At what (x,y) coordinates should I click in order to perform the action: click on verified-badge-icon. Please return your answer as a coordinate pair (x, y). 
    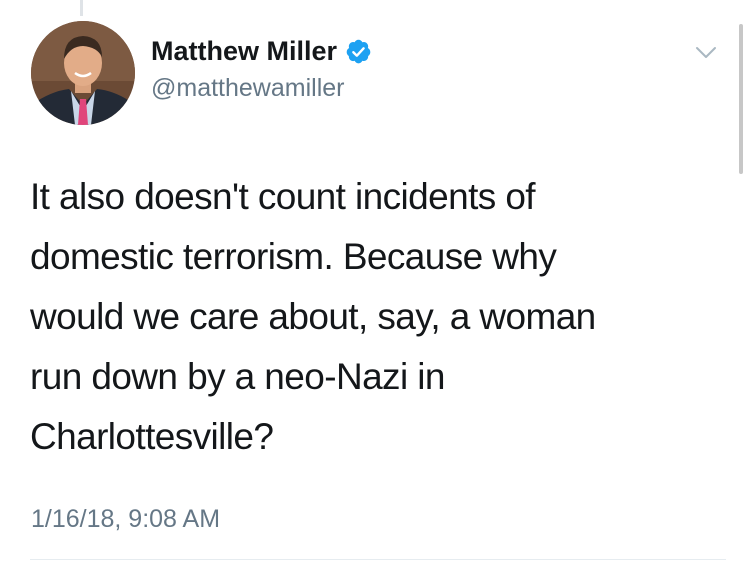
    Looking at the image, I should click on (358, 51).